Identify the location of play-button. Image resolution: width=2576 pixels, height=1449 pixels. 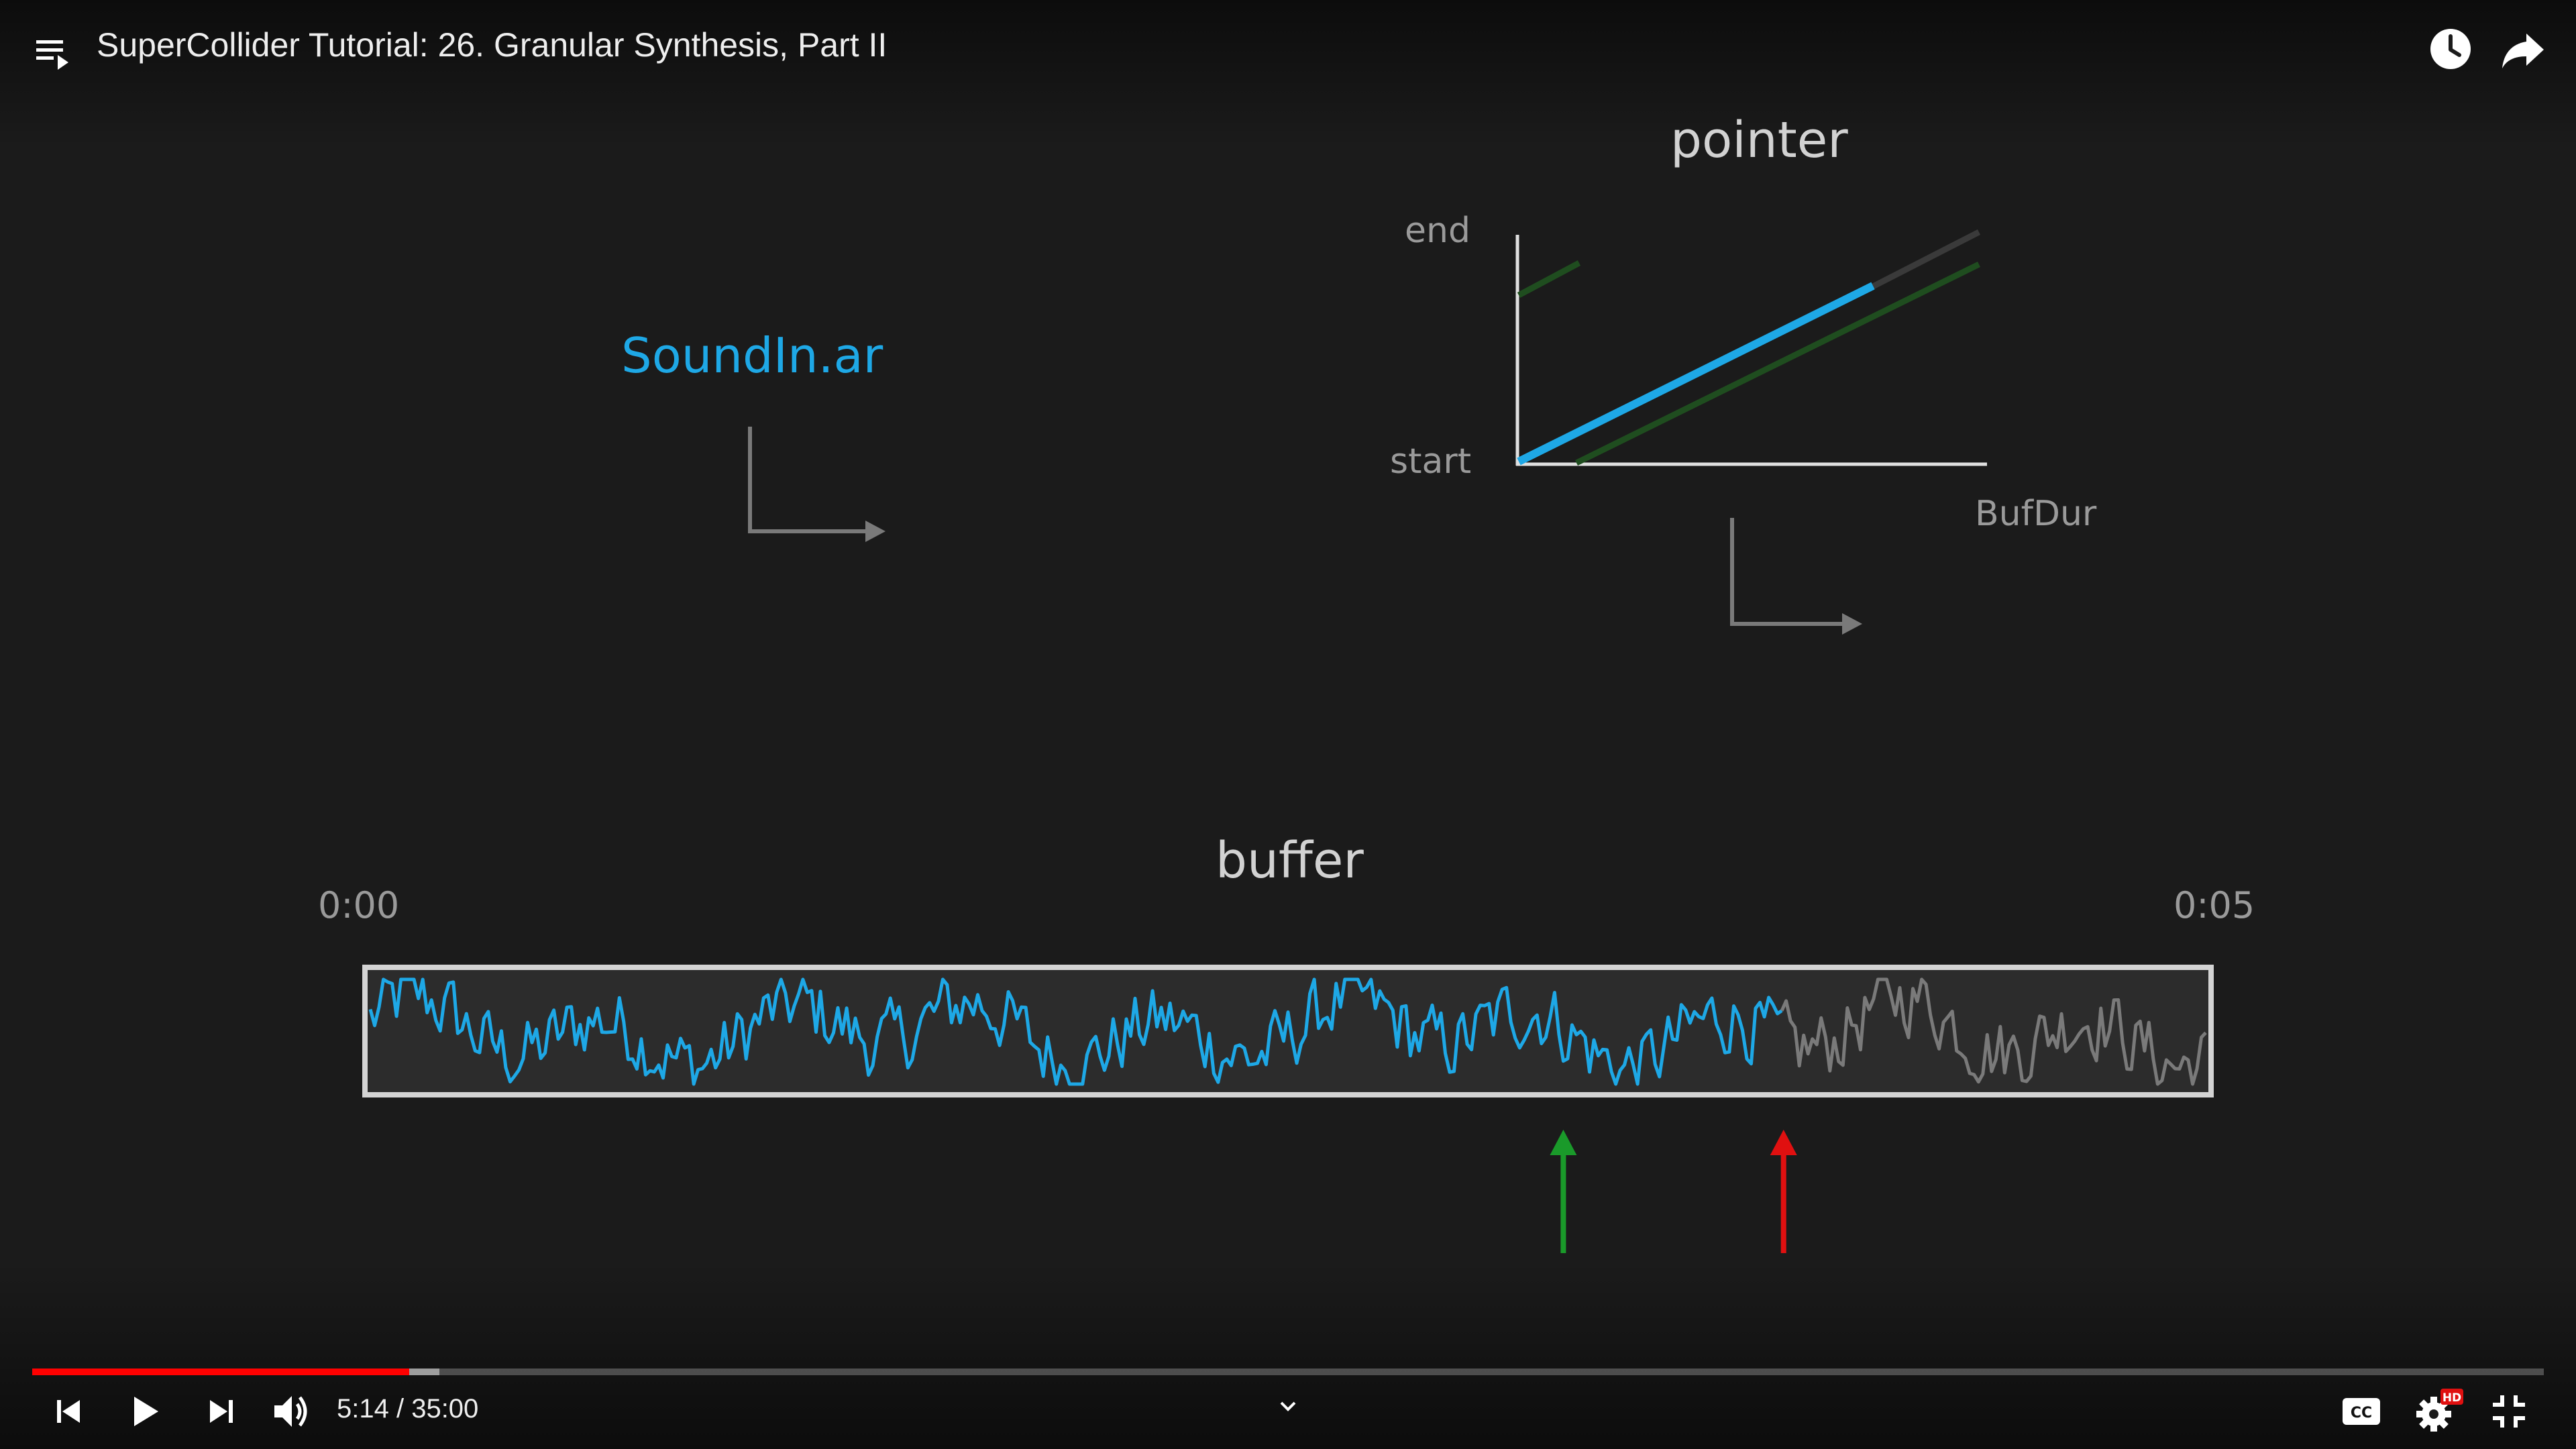
(145, 1411).